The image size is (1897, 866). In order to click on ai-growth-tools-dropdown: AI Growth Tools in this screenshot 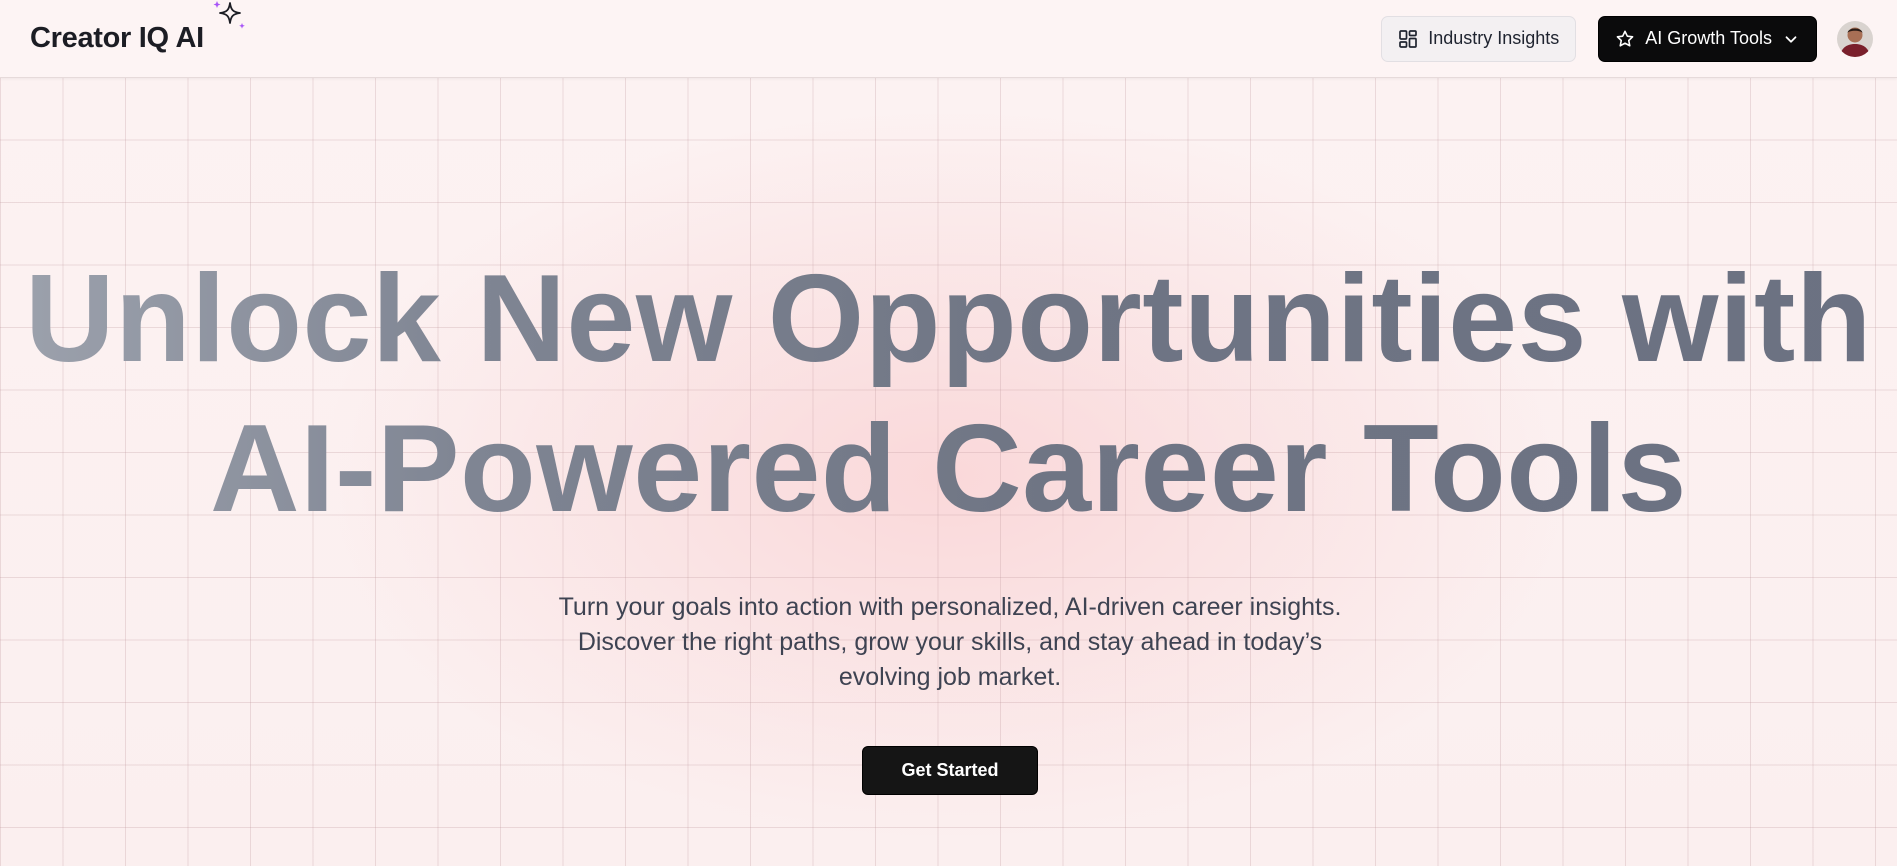, I will do `click(1707, 38)`.